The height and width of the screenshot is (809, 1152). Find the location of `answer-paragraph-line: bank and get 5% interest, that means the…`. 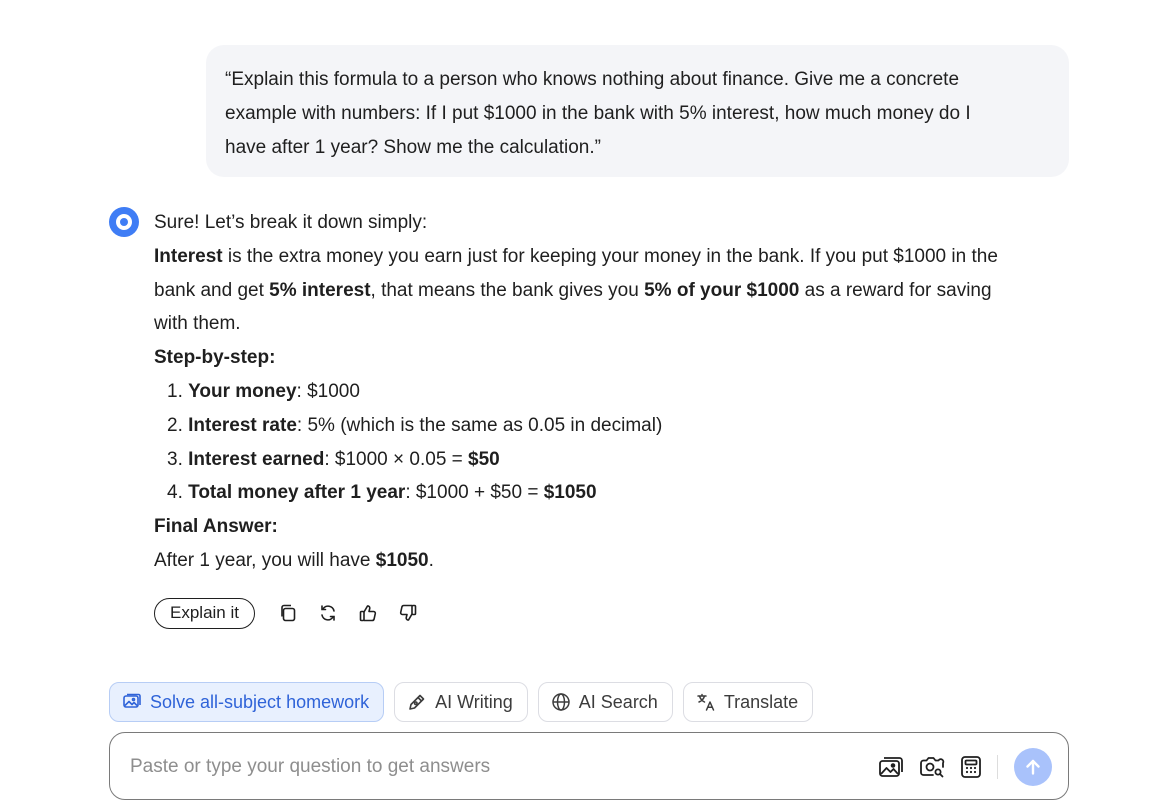

answer-paragraph-line: bank and get 5% interest, that means the… is located at coordinates (573, 290).